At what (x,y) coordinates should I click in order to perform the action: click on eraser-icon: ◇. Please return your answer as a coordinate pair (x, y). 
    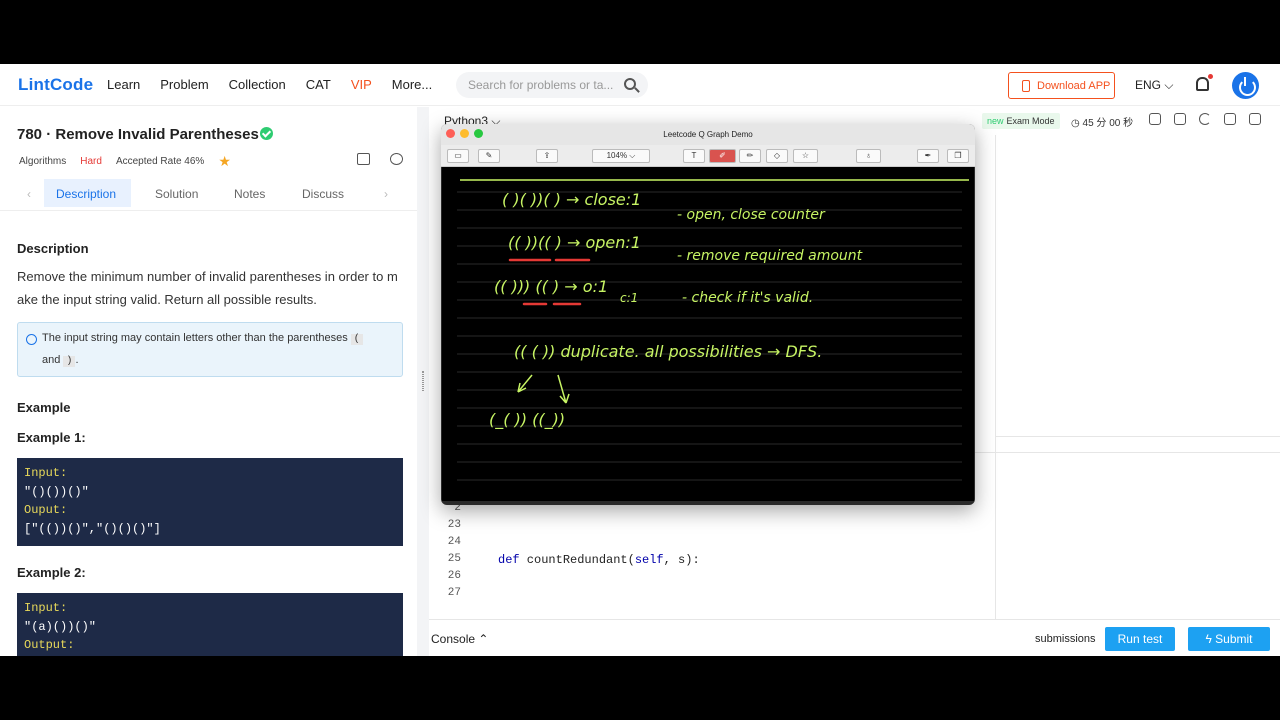
    Looking at the image, I should click on (777, 156).